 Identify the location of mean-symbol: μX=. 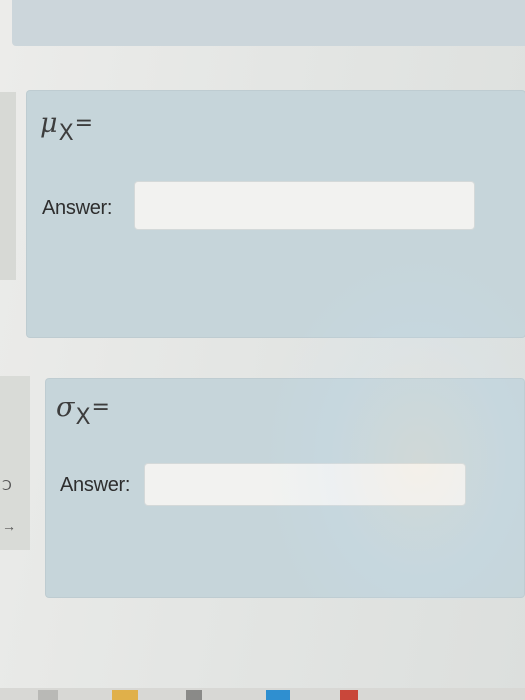
(67, 127).